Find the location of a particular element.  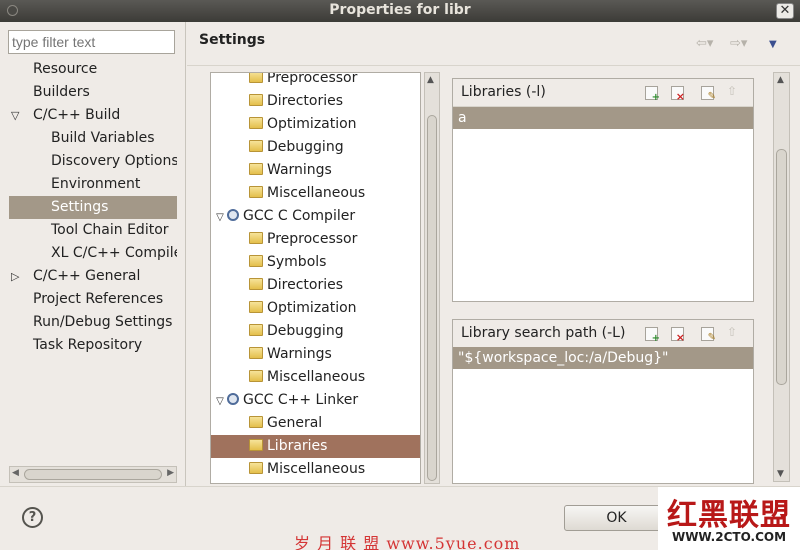

forward-arrow-icon: ⇨▾ is located at coordinates (738, 43).